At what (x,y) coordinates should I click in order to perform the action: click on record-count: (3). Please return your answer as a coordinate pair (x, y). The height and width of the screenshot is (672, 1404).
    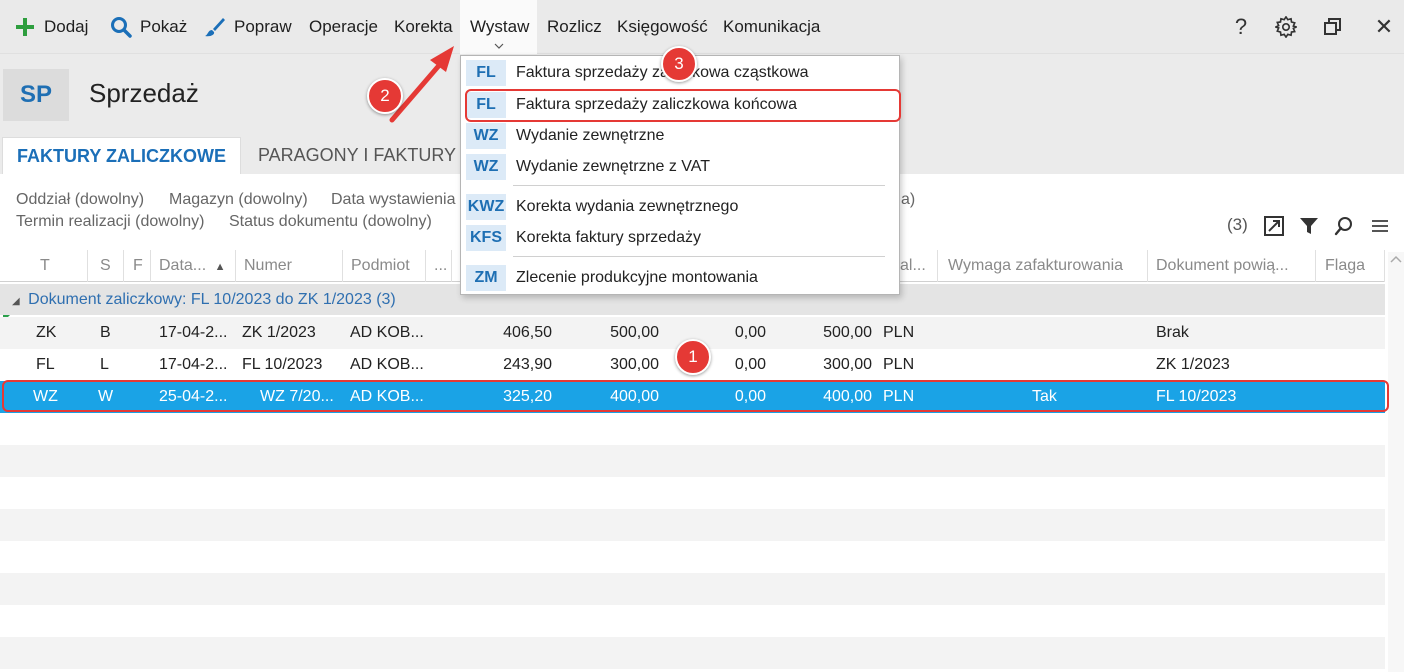
    Looking at the image, I should click on (1237, 224).